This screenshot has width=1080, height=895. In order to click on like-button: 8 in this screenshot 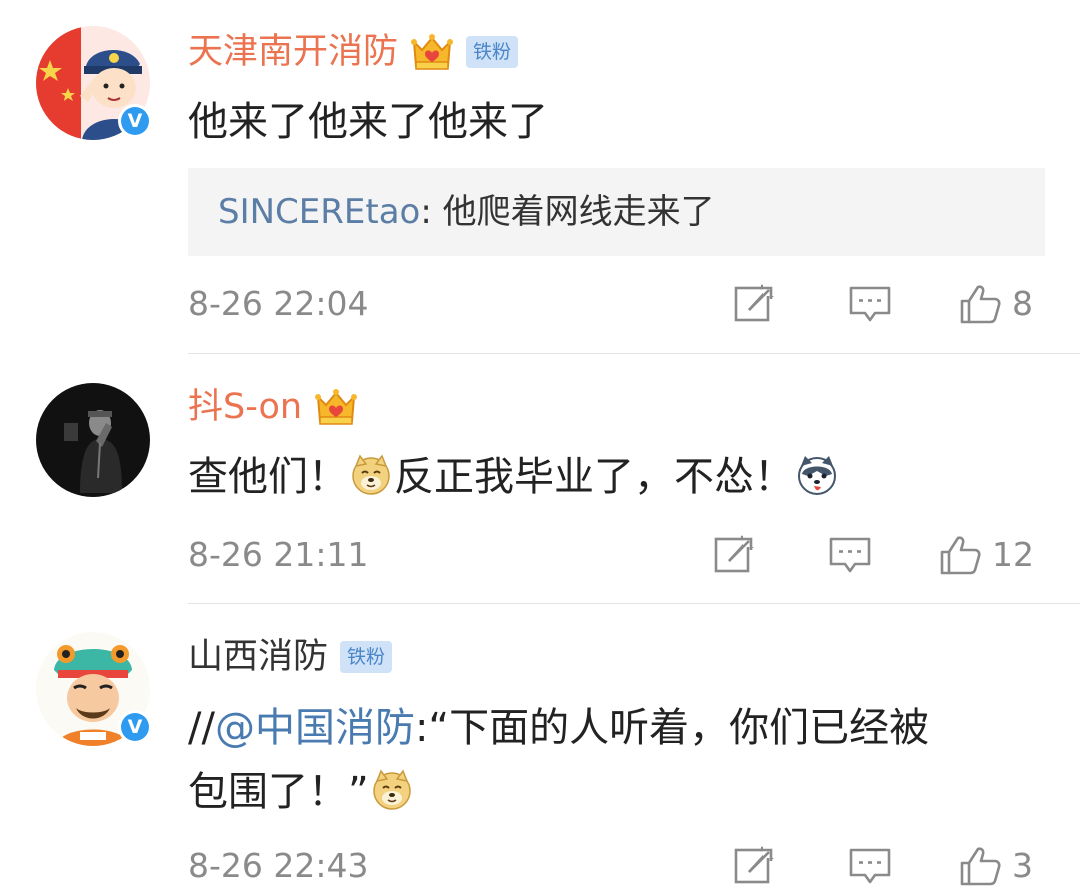, I will do `click(995, 304)`.